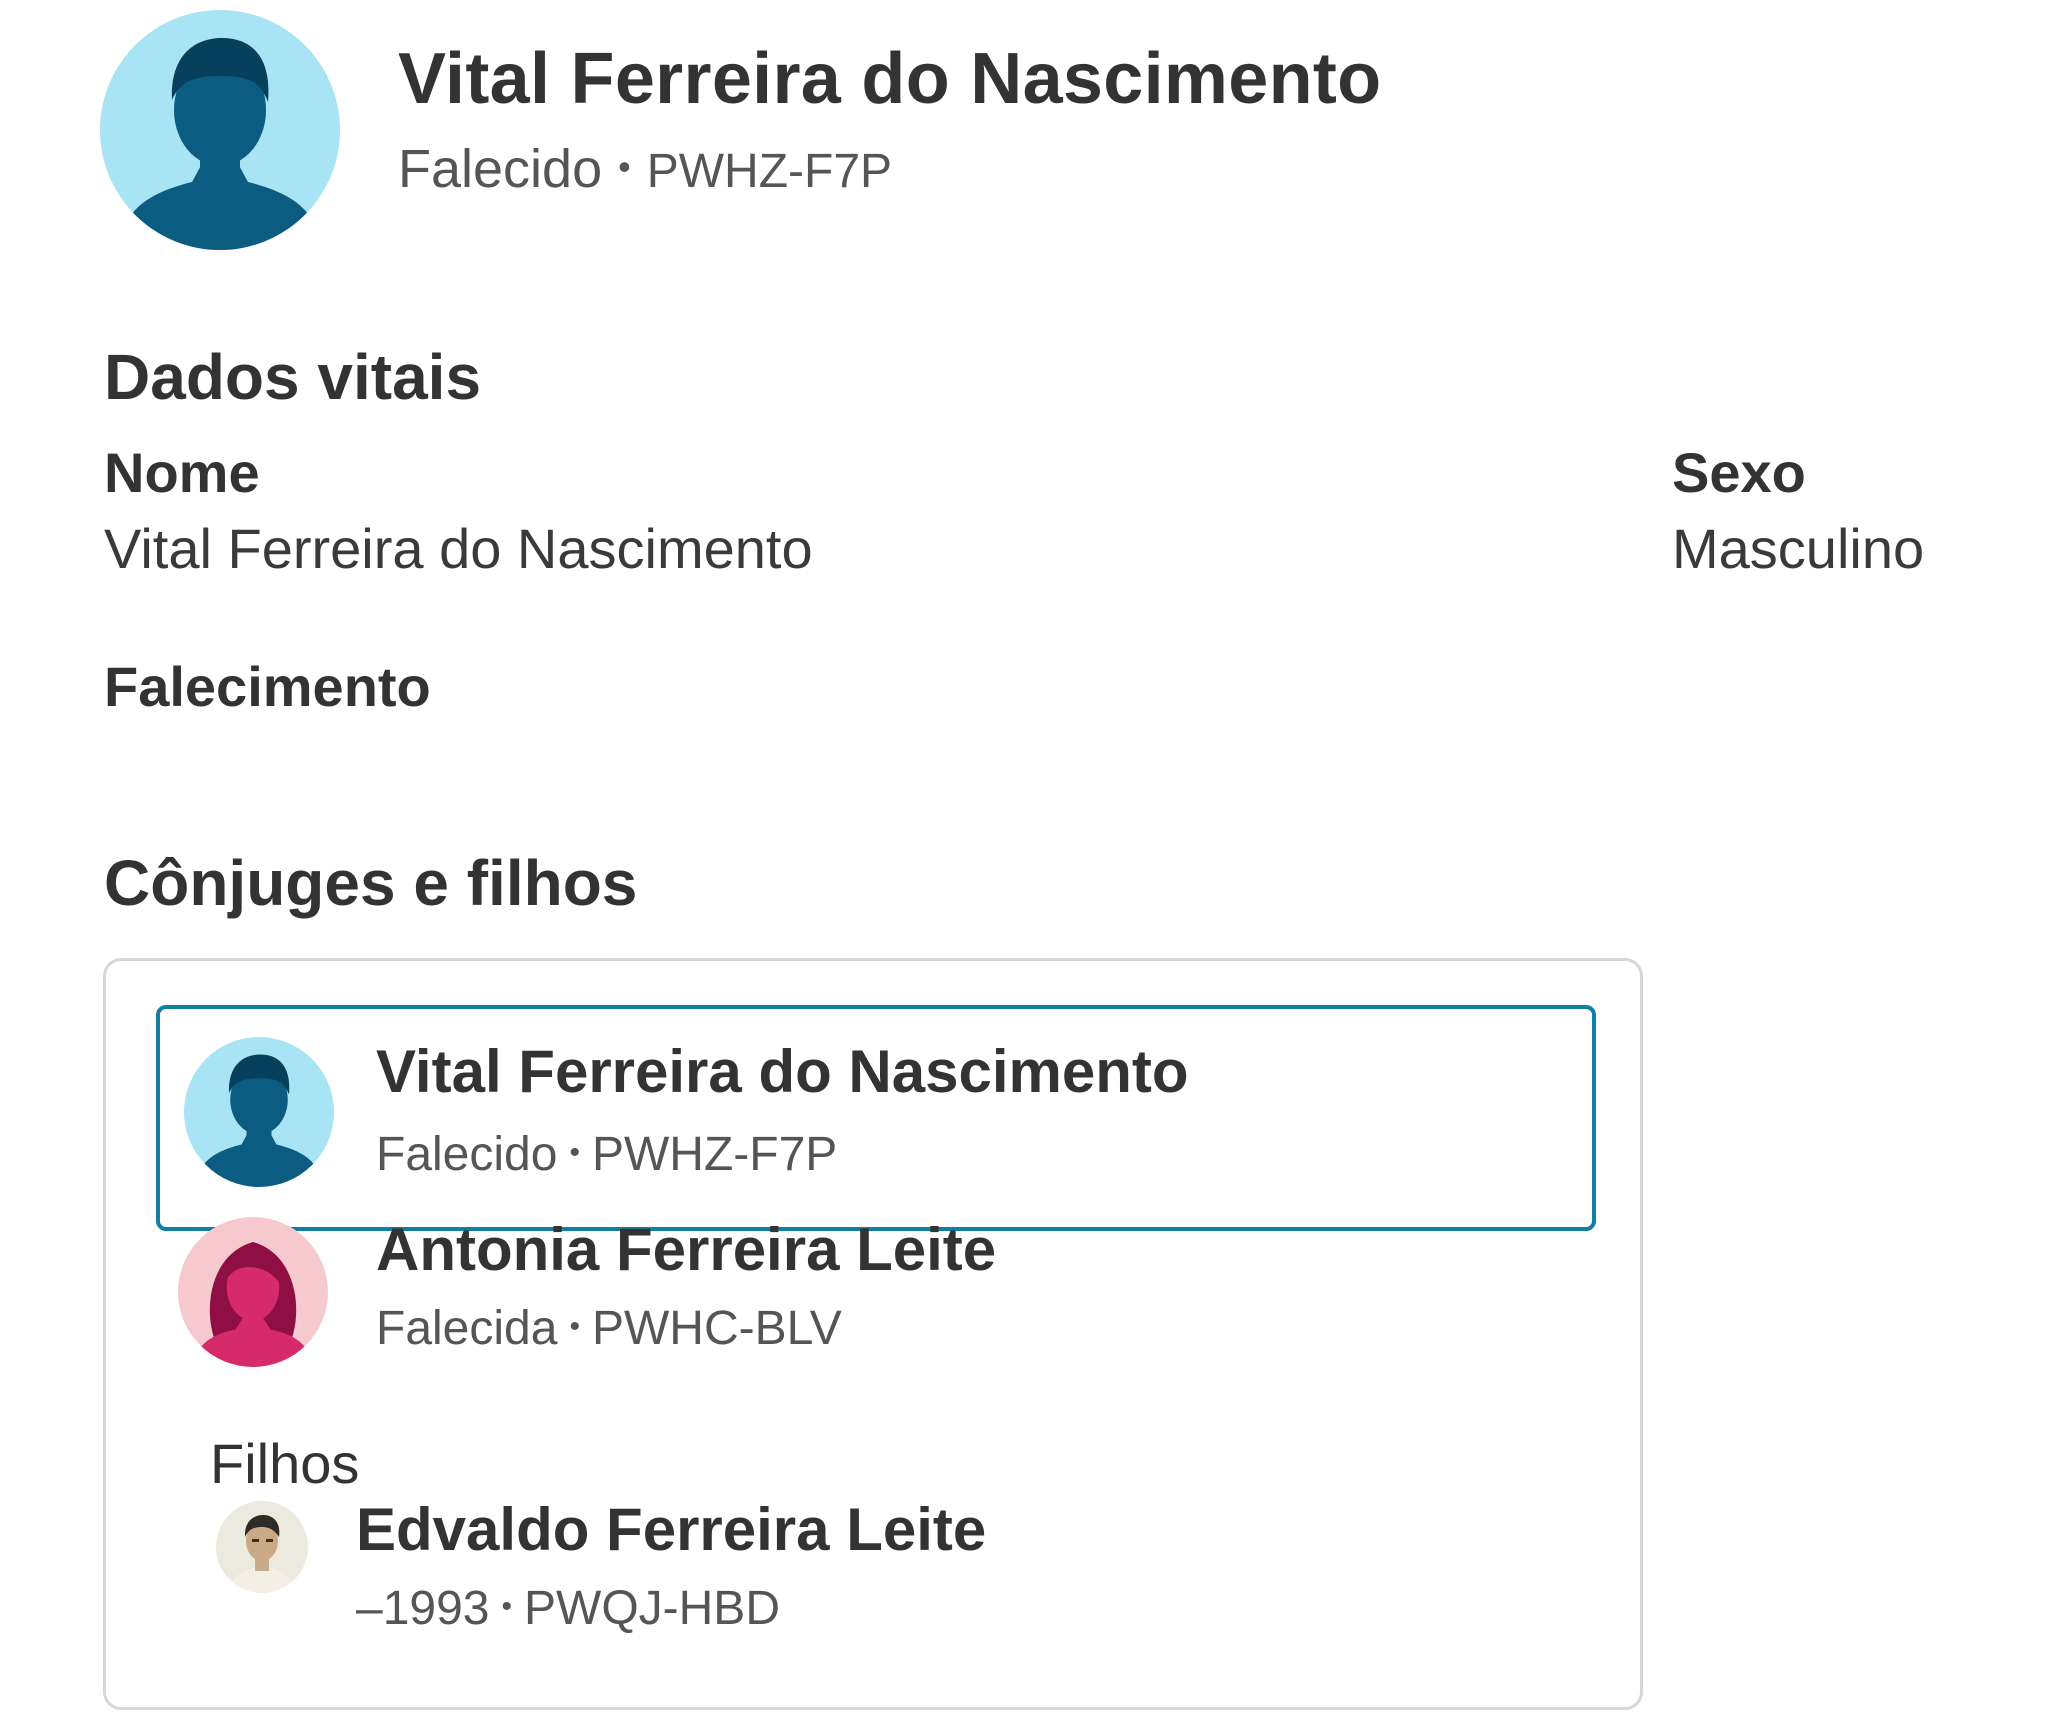 The height and width of the screenshot is (1717, 2048). Describe the element at coordinates (890, 79) in the screenshot. I see `person-name-heading: Vital Ferreira do Nascimento` at that location.